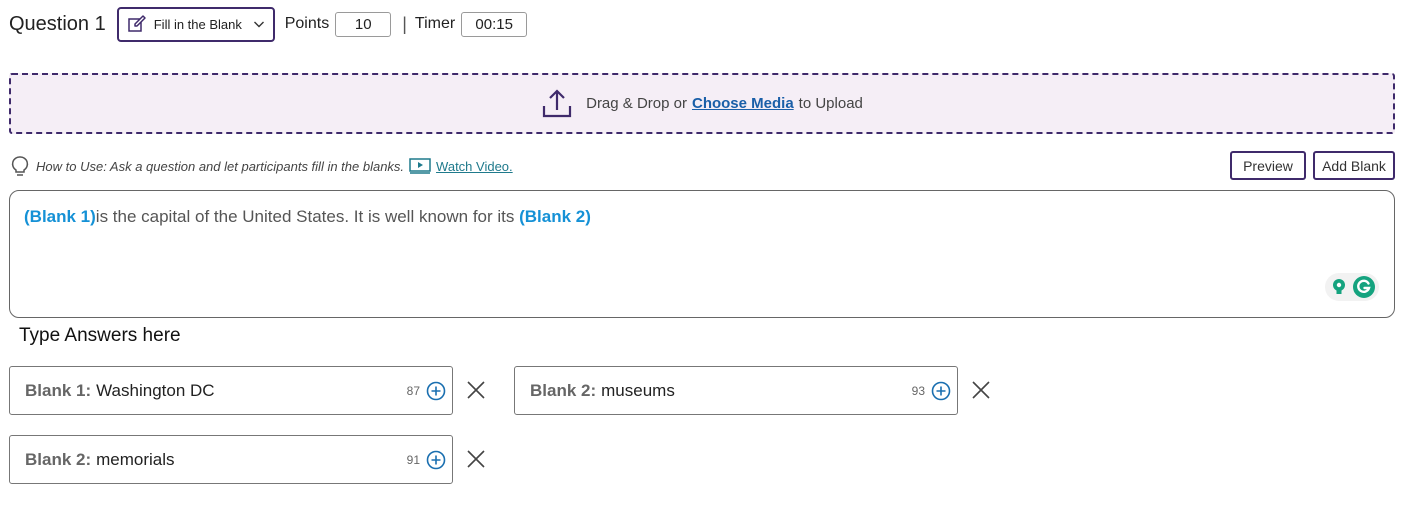 Image resolution: width=1405 pixels, height=509 pixels. Describe the element at coordinates (413, 390) in the screenshot. I see `answer-char-count: 87` at that location.